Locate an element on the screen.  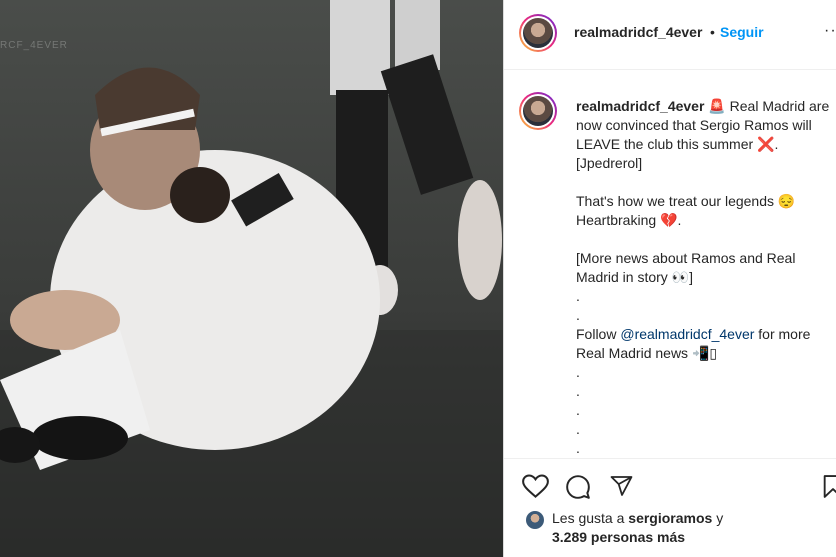
more-options-icon: ··· is located at coordinates (830, 31).